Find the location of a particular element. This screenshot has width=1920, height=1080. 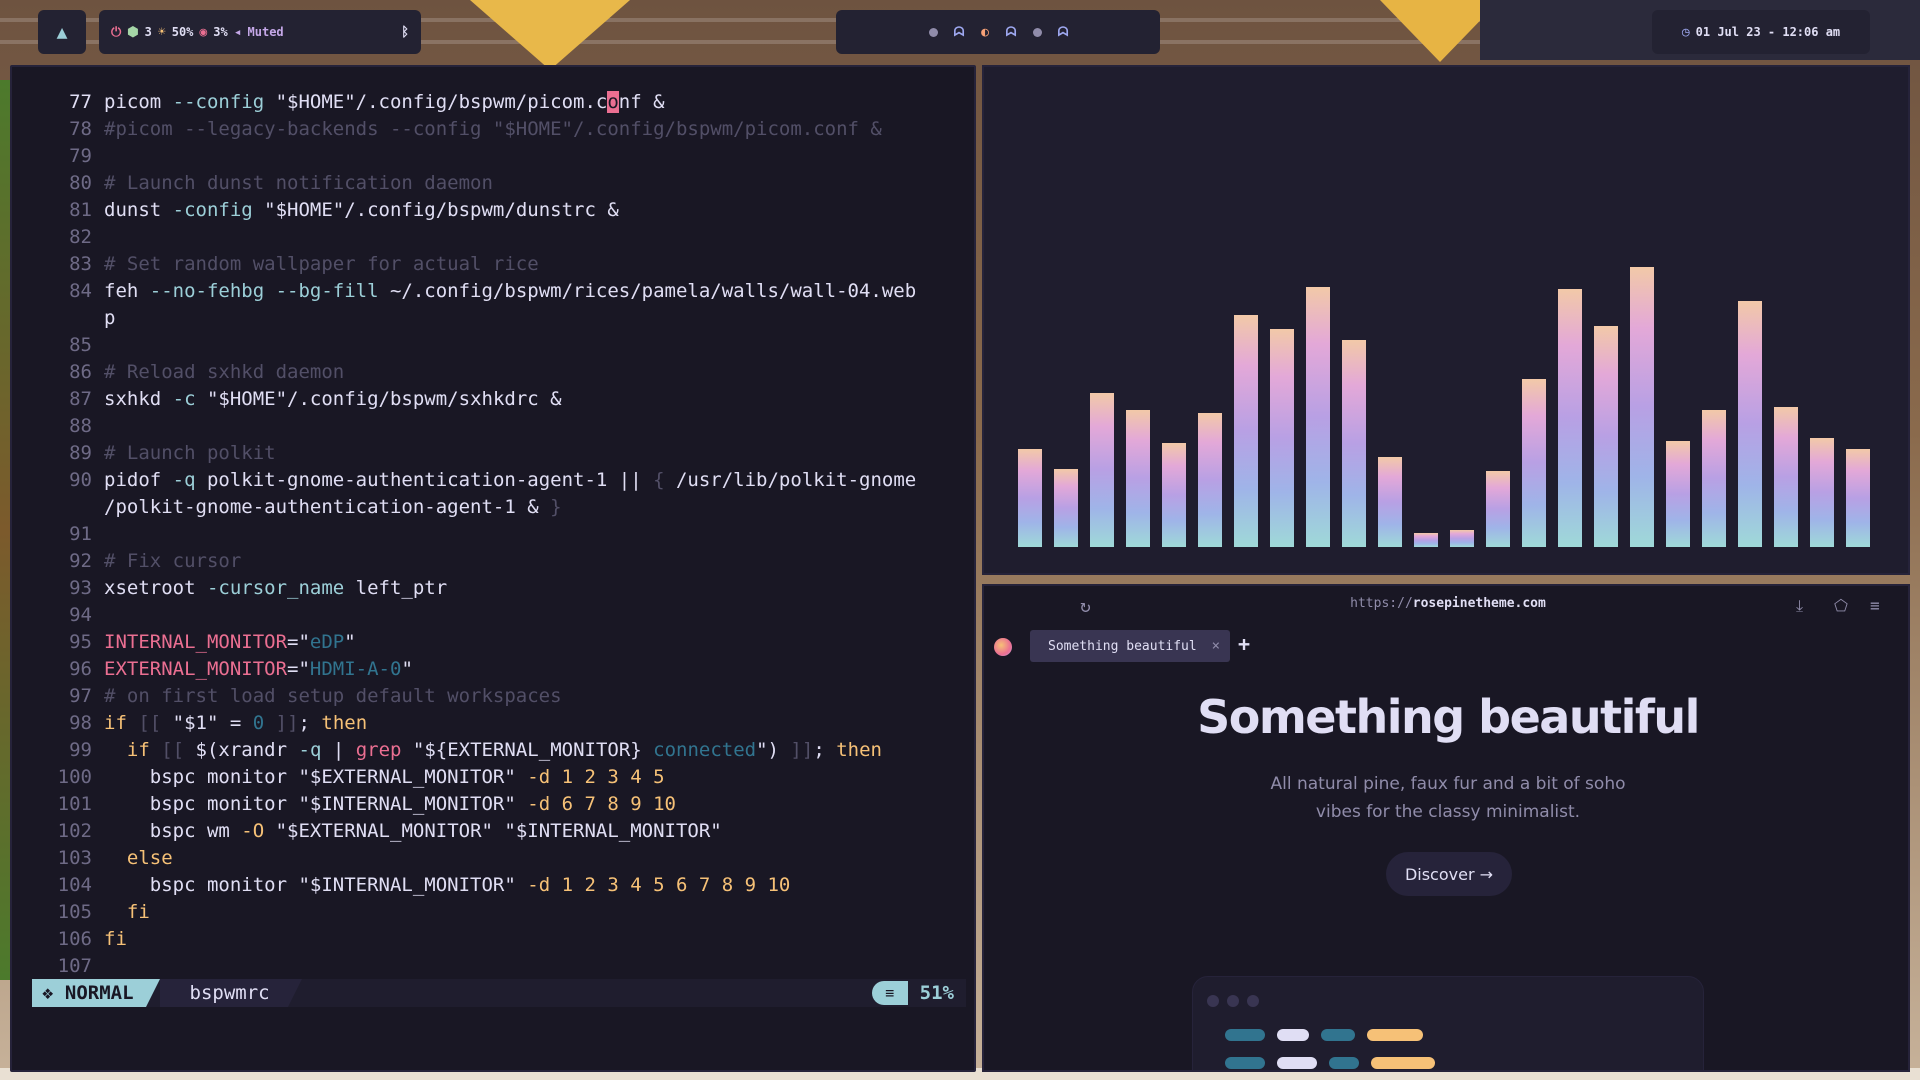

code-line: 94 is located at coordinates (499, 615).